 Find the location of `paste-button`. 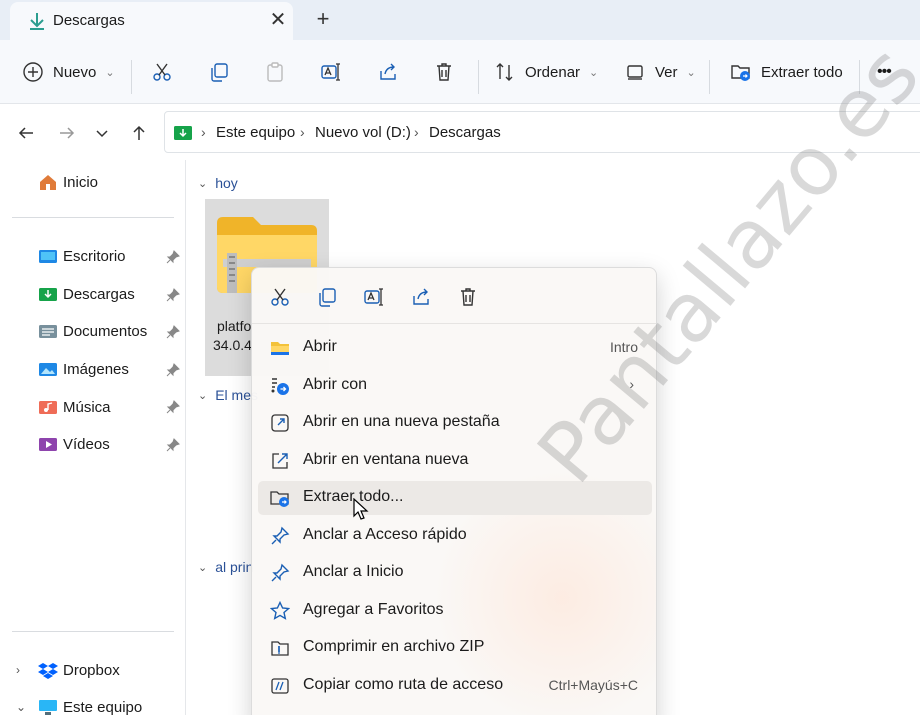

paste-button is located at coordinates (275, 72).